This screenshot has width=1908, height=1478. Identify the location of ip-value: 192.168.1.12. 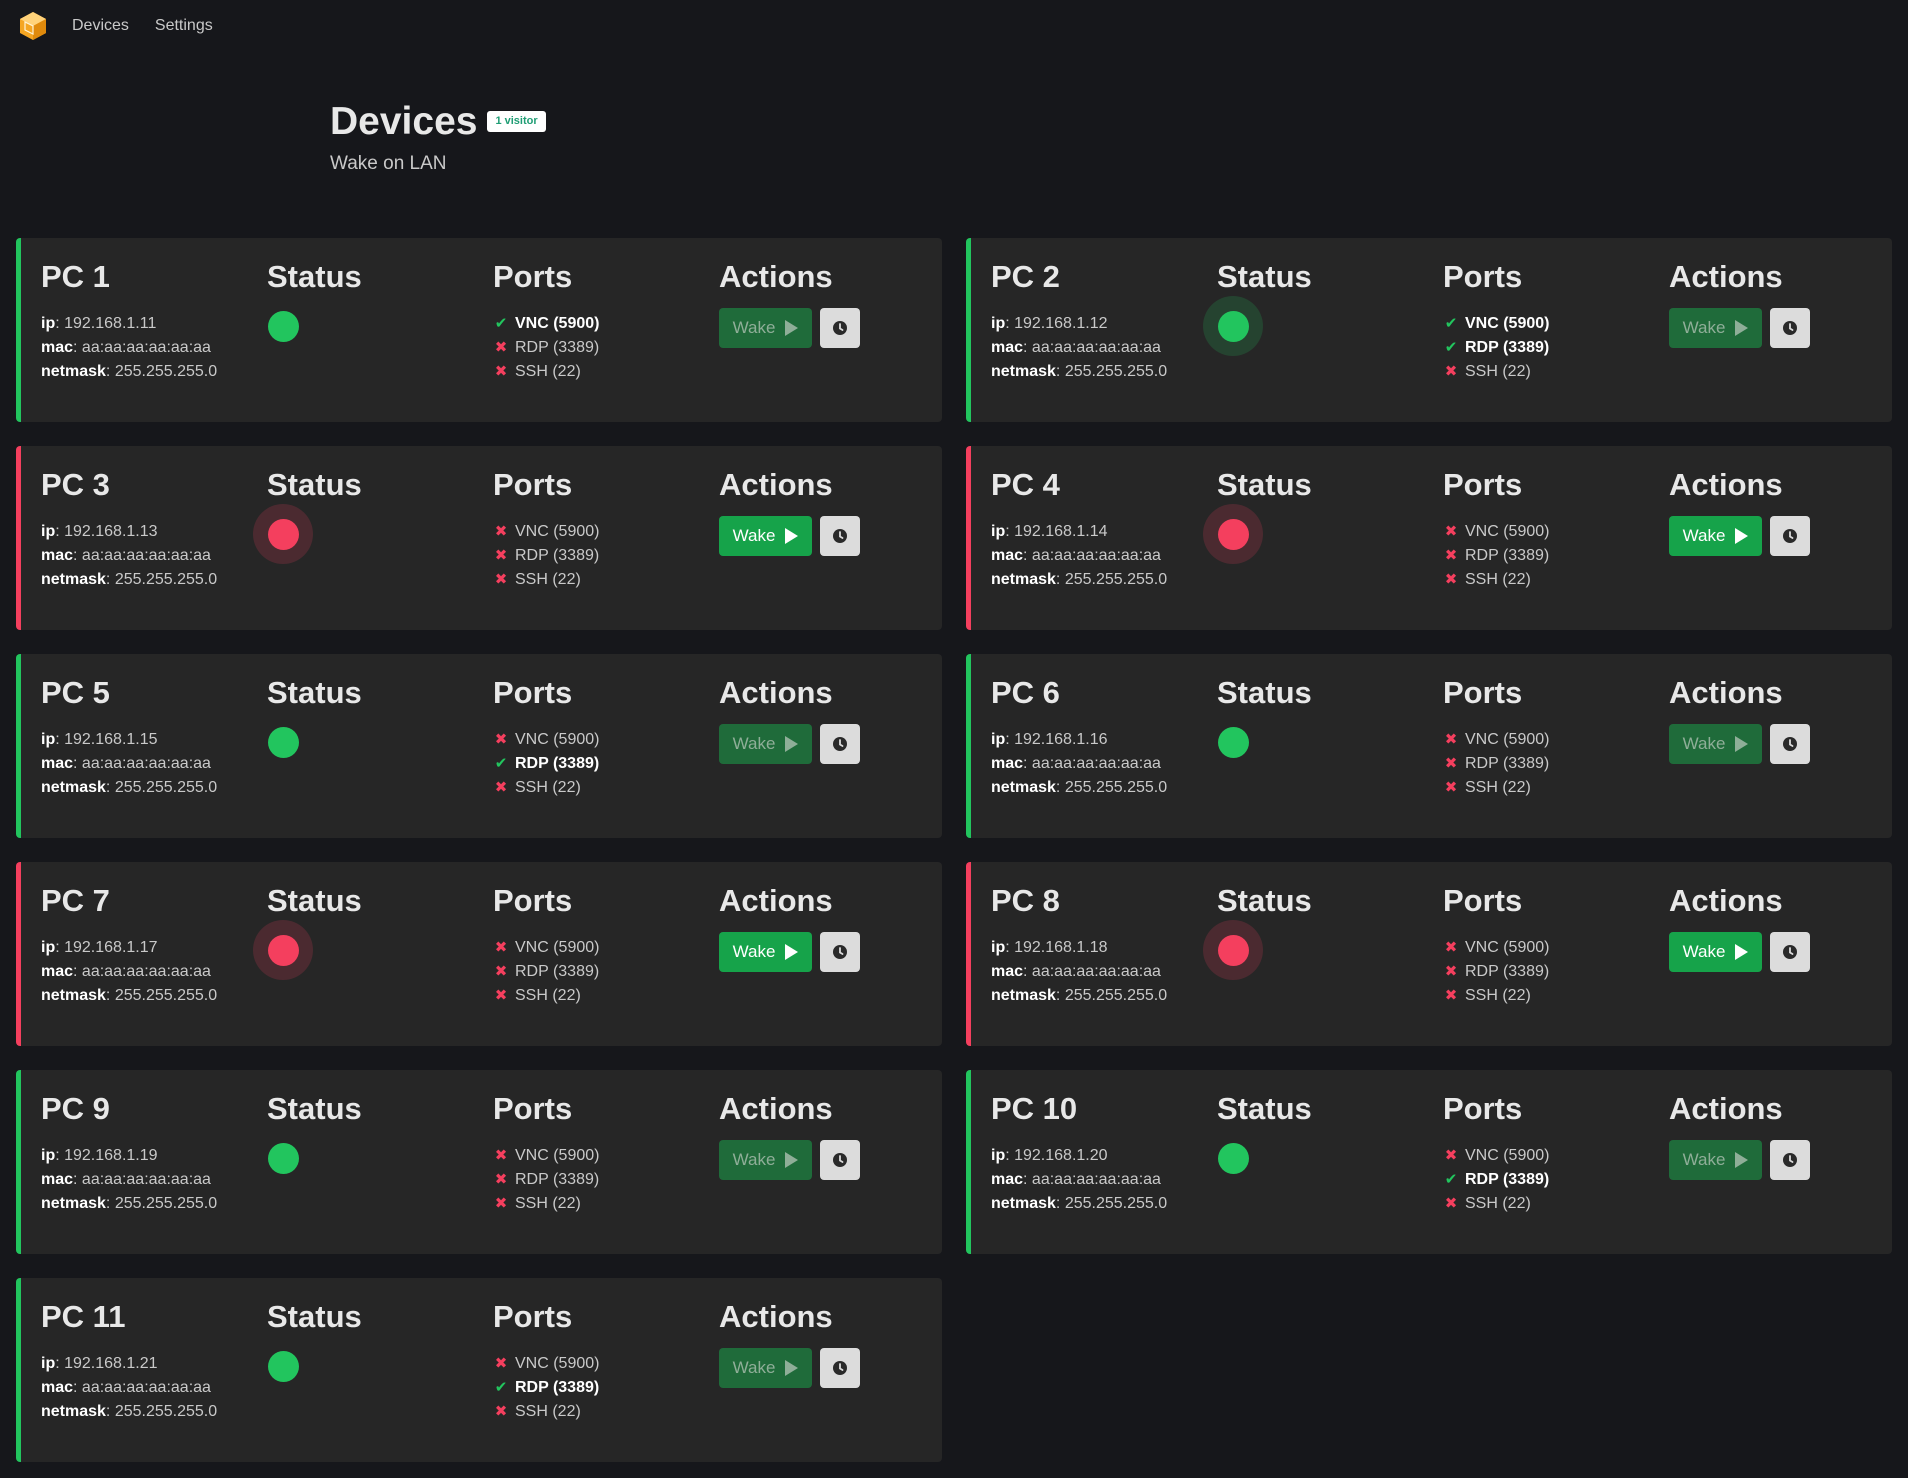
(1061, 324).